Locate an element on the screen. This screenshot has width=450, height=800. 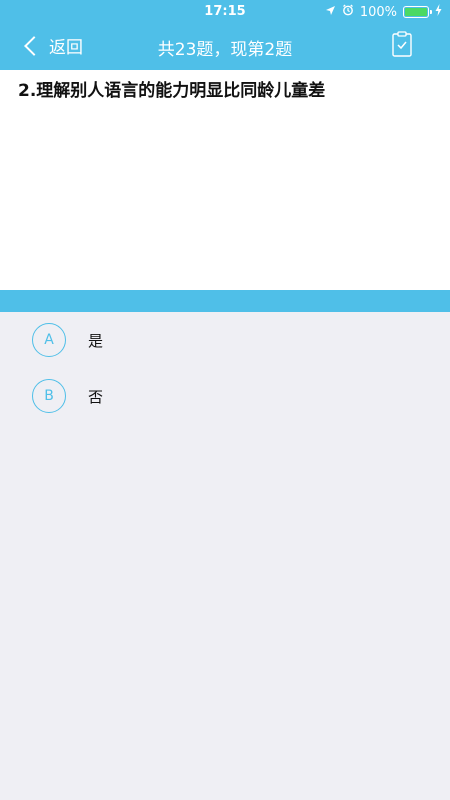
battery-tip is located at coordinates (431, 12).